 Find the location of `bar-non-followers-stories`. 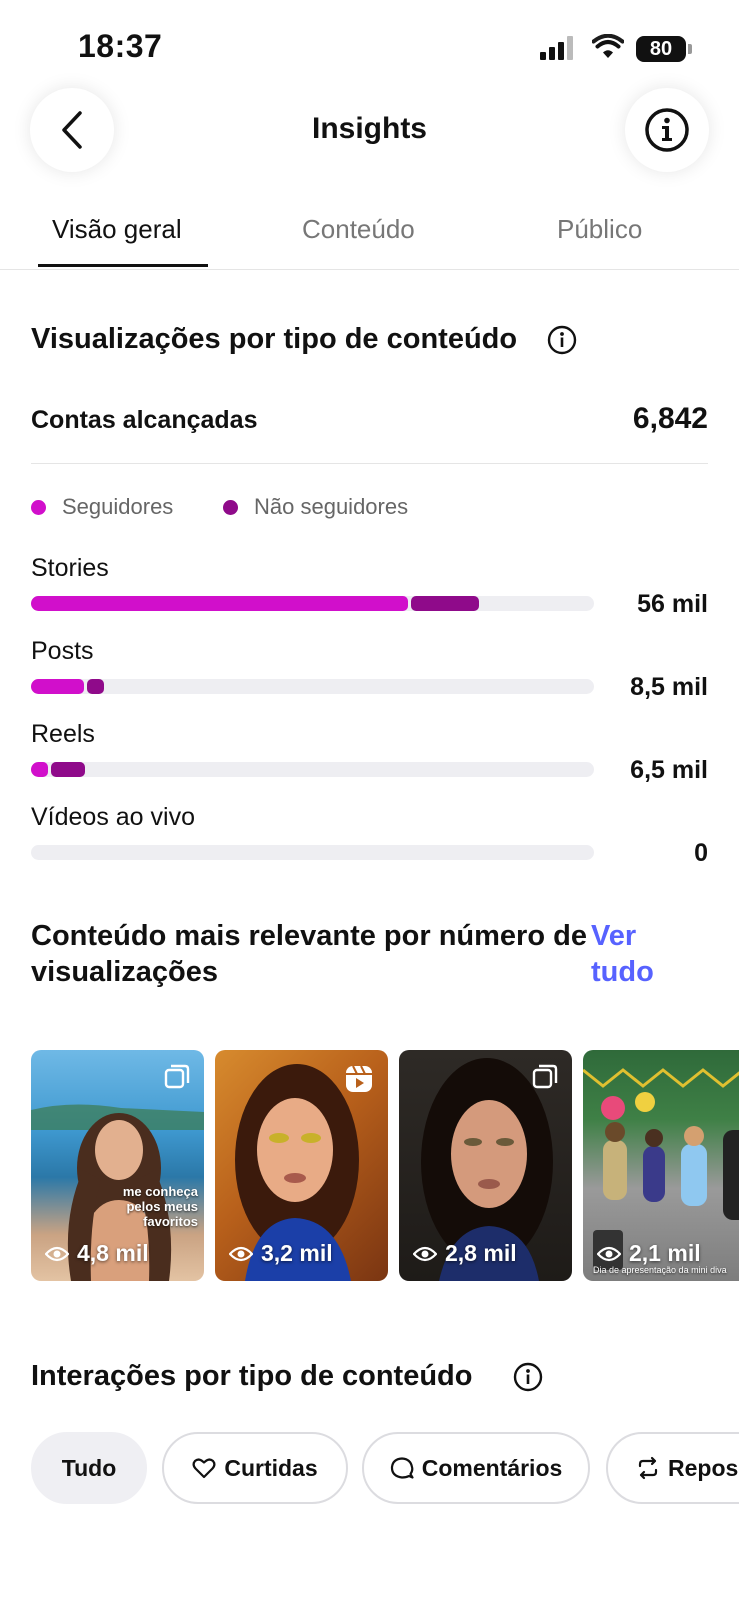

bar-non-followers-stories is located at coordinates (445, 603).